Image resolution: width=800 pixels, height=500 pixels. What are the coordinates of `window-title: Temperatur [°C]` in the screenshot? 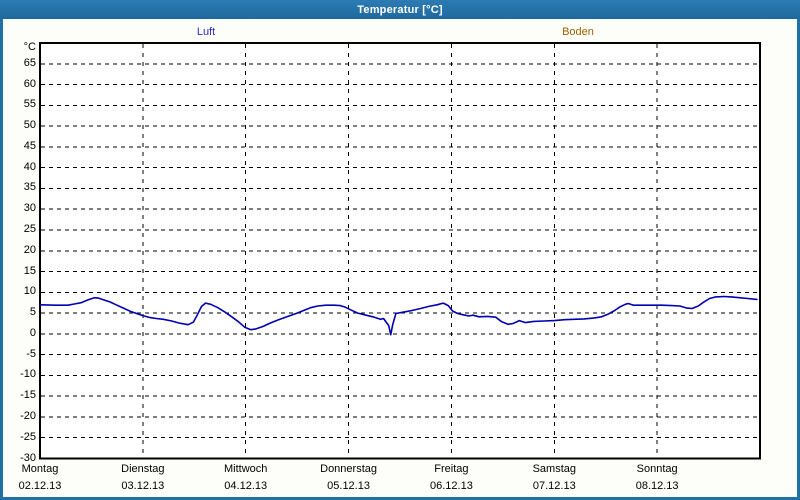 It's located at (400, 9).